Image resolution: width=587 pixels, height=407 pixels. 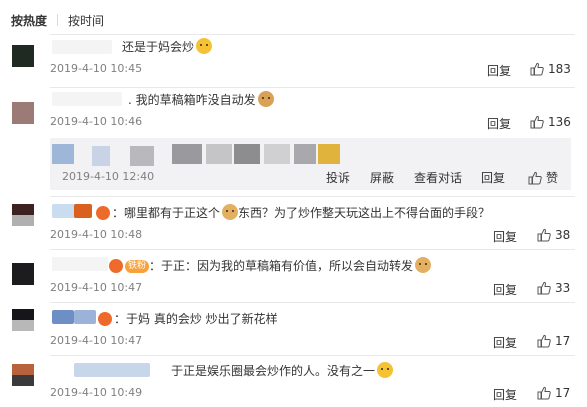 I want to click on report-button: 投诉, so click(x=338, y=177).